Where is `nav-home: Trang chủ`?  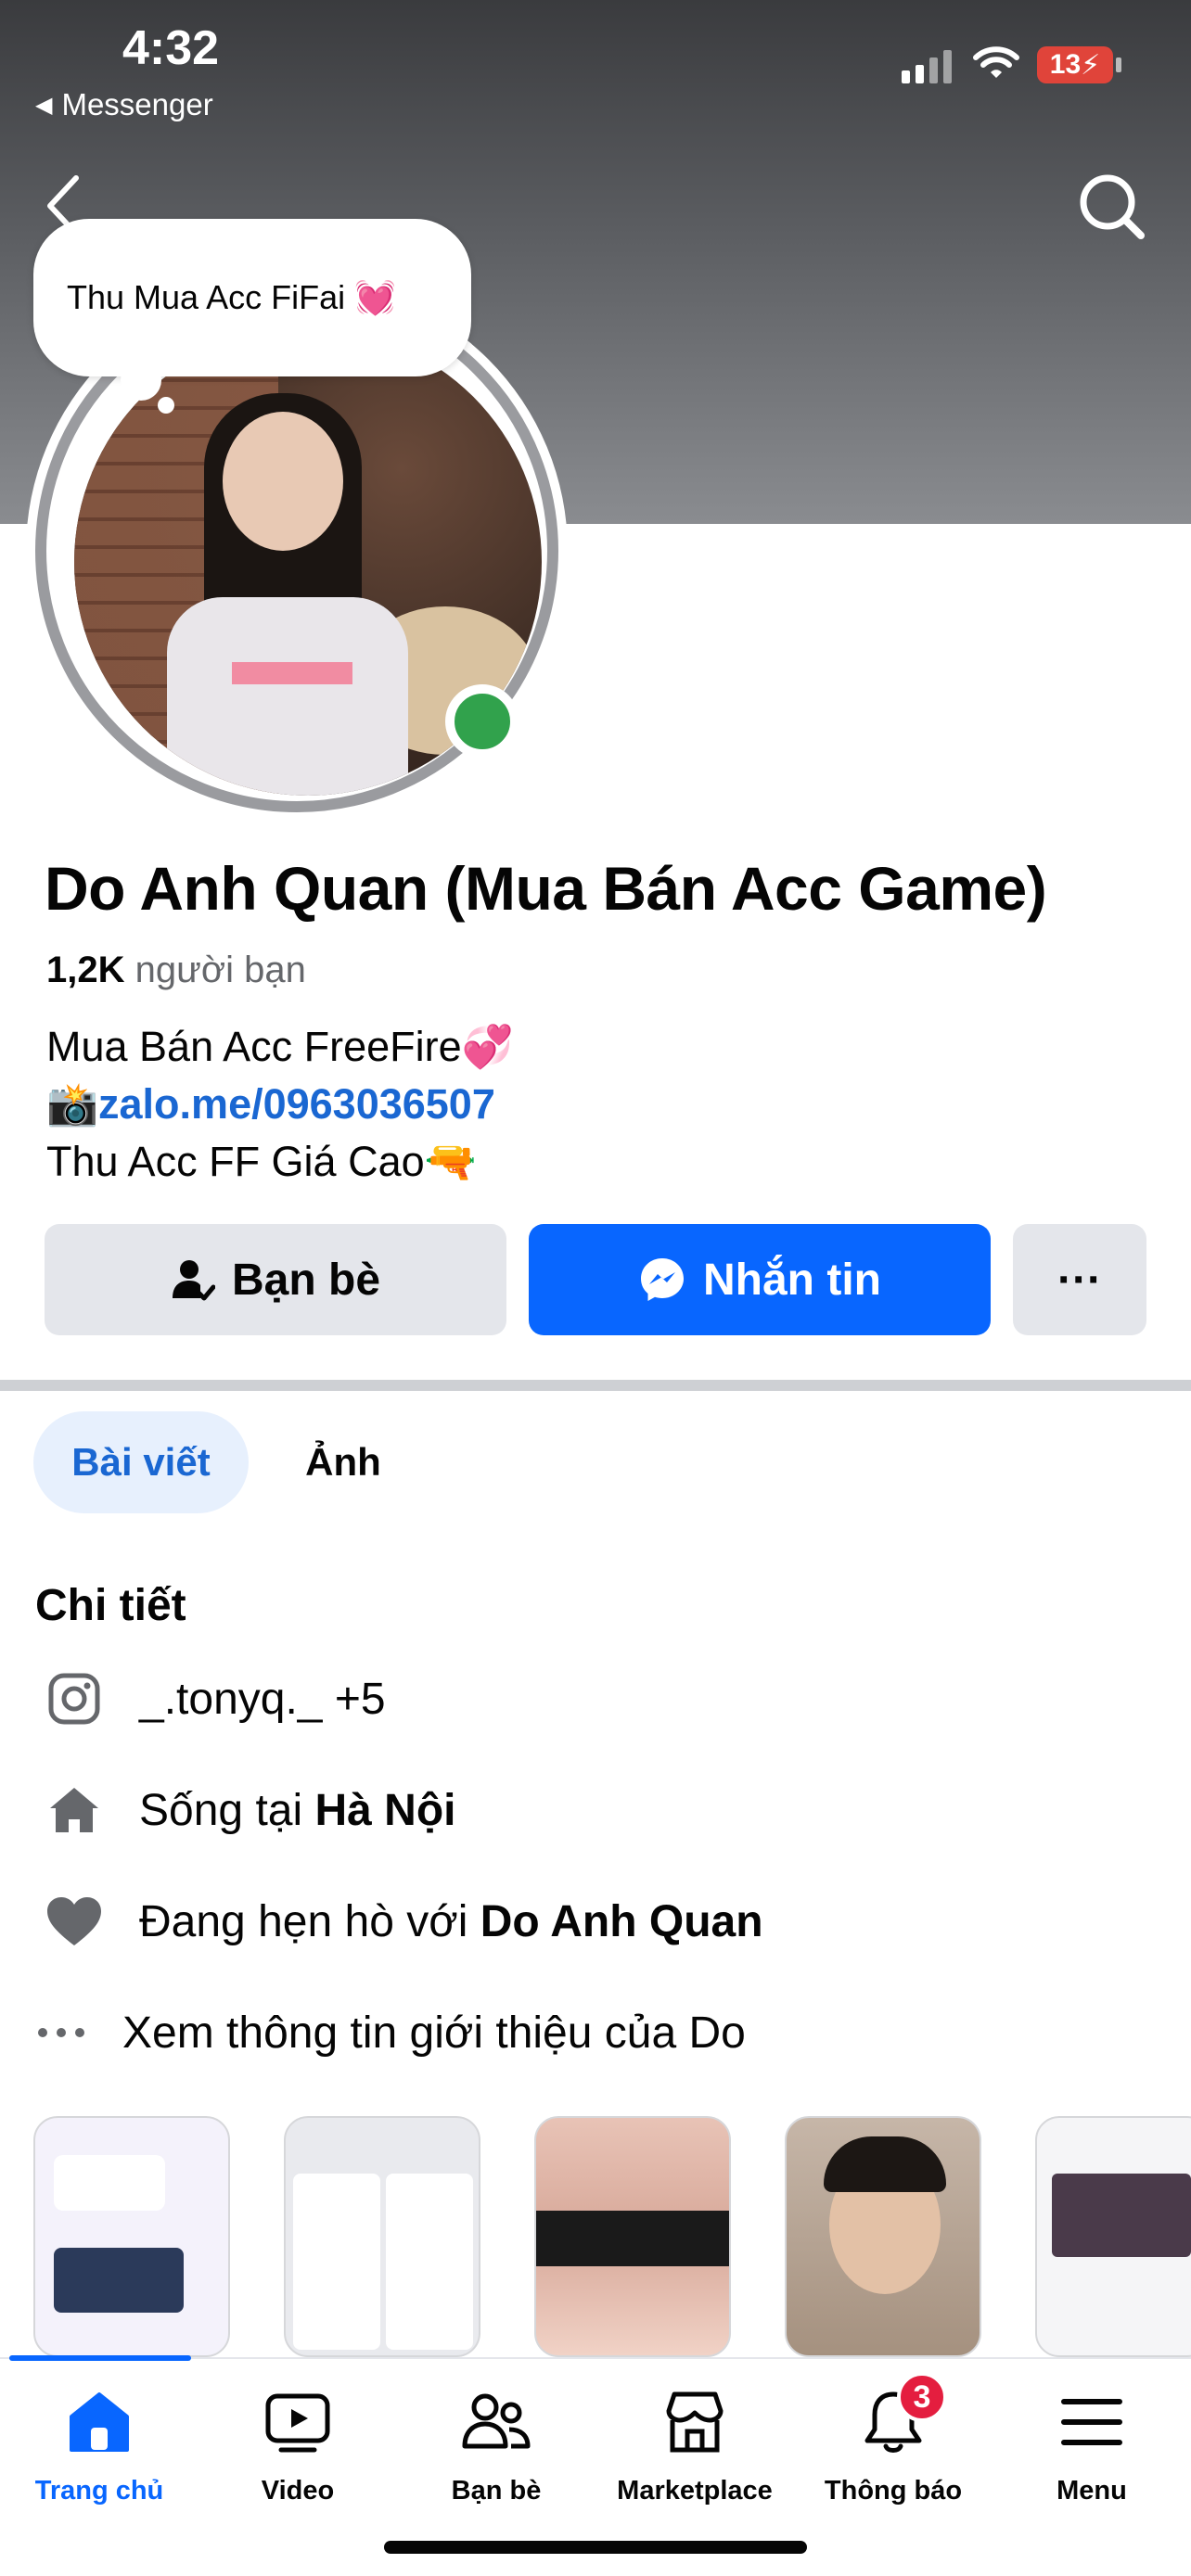
nav-home: Trang chủ is located at coordinates (99, 2446).